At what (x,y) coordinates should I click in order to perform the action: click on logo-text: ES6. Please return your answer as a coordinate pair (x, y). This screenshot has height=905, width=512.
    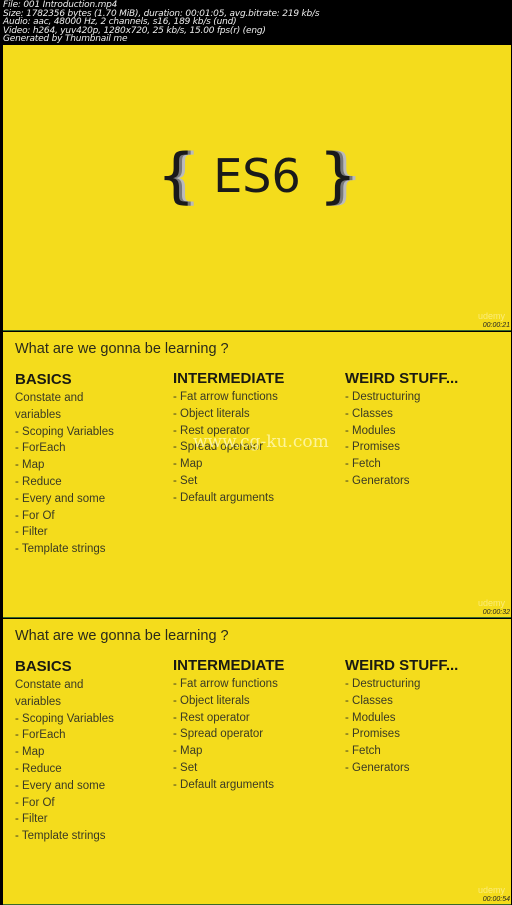
    Looking at the image, I should click on (257, 176).